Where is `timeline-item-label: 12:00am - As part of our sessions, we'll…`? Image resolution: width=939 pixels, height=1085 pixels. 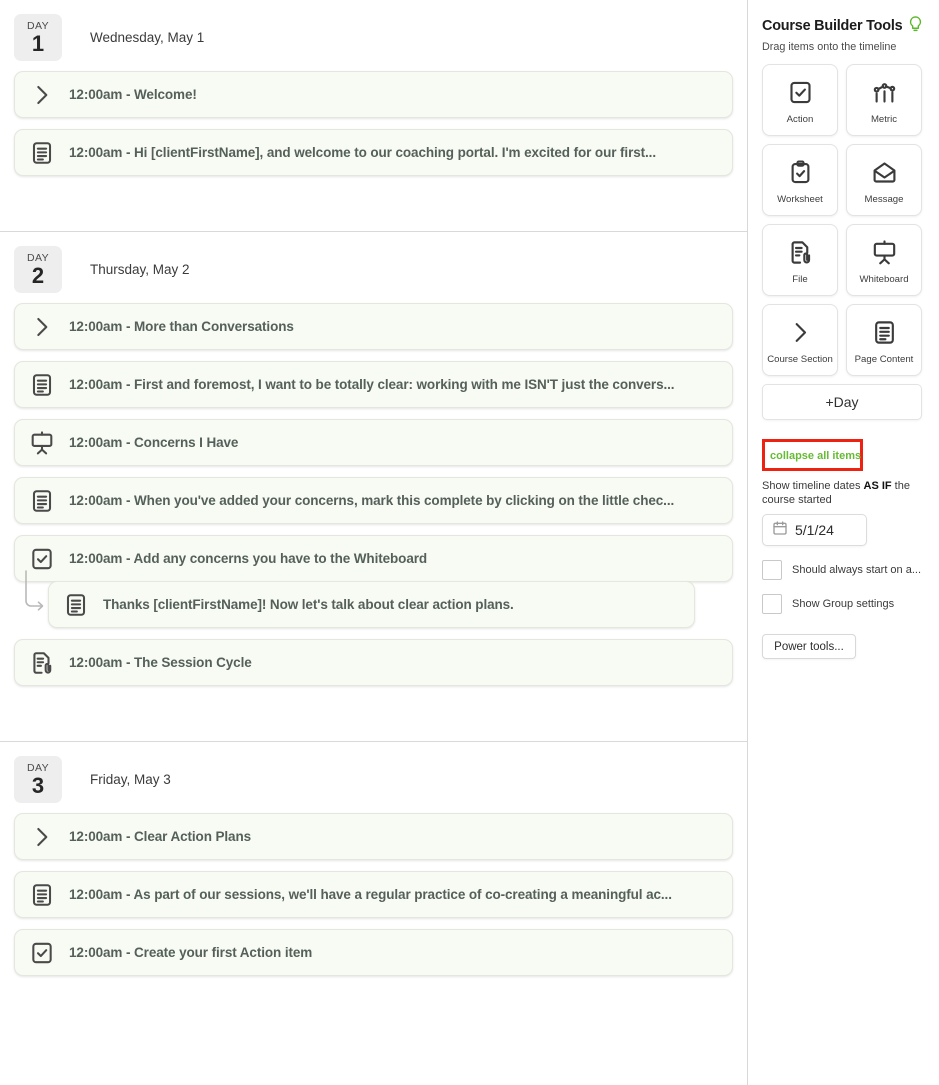
timeline-item-label: 12:00am - As part of our sessions, we'll… is located at coordinates (370, 894).